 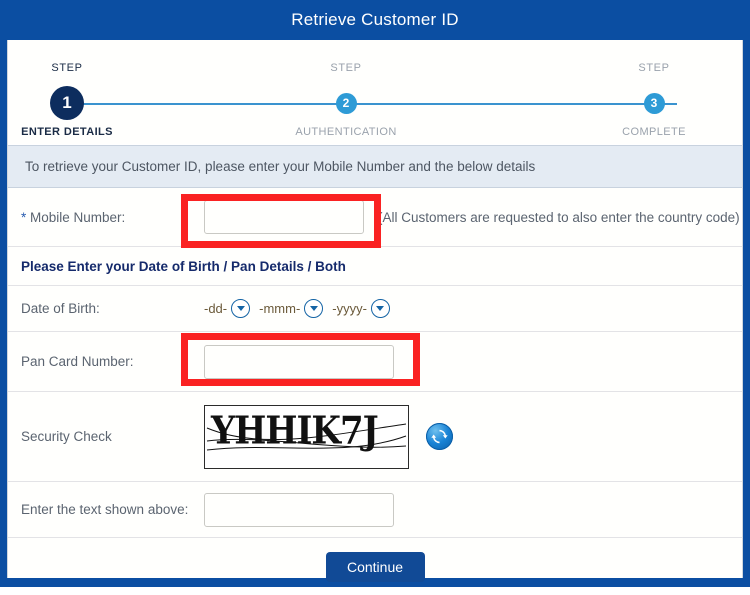 I want to click on captcha-entry-label: Enter the text shown above:, so click(x=105, y=509).